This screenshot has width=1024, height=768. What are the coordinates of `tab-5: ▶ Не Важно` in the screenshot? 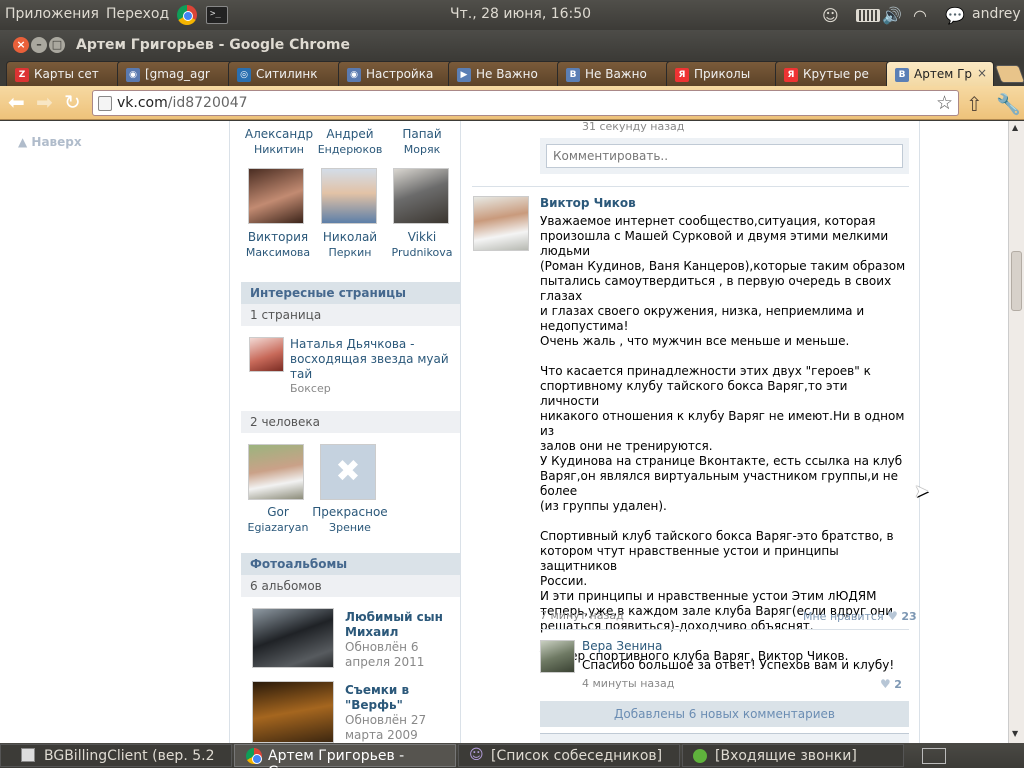 It's located at (506, 73).